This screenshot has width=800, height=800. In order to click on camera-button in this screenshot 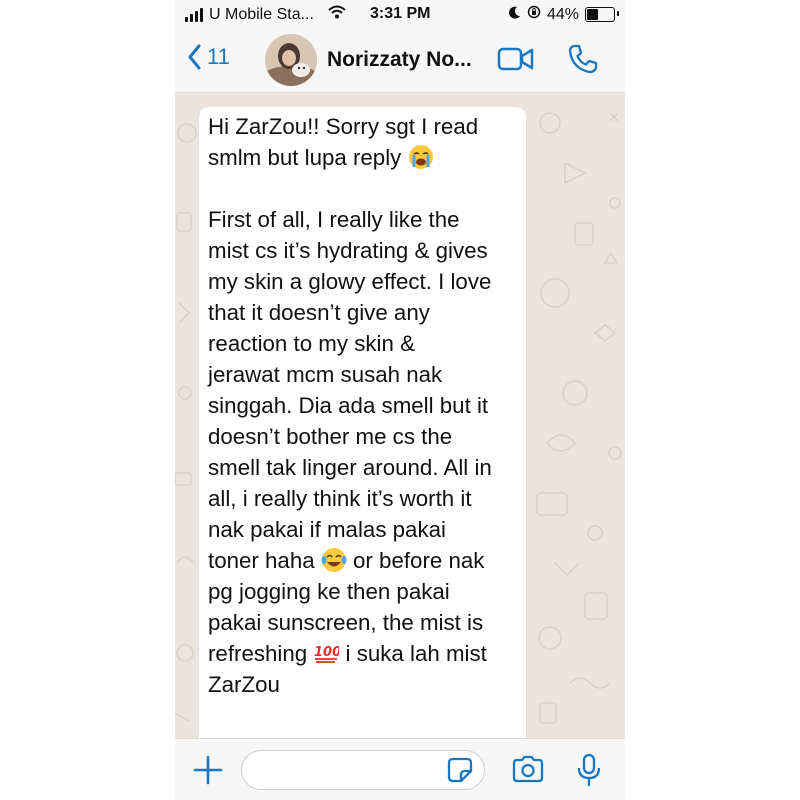, I will do `click(528, 771)`.